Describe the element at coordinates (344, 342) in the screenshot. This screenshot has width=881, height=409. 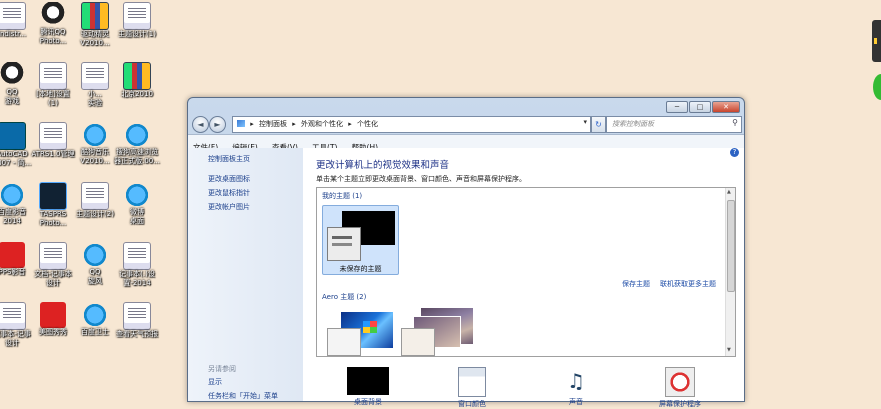
I see `windows7-window-preview-icon` at that location.